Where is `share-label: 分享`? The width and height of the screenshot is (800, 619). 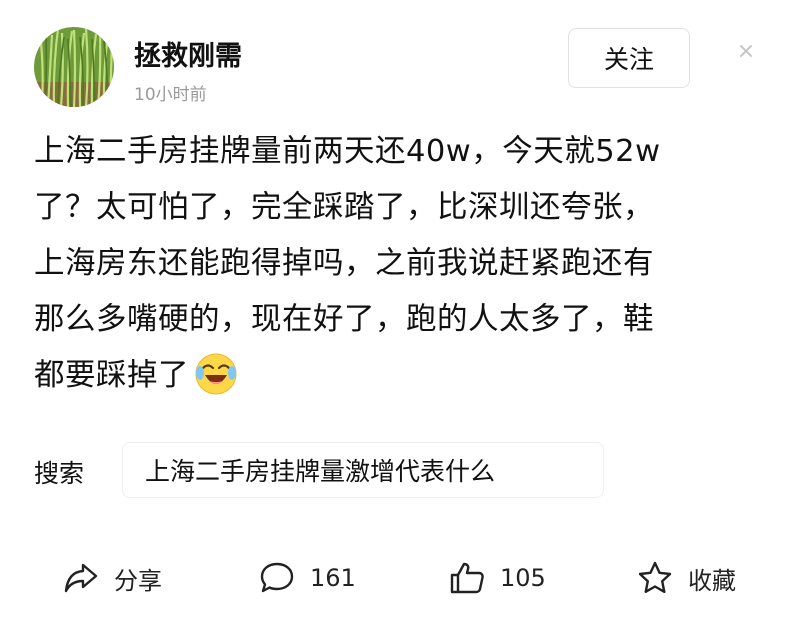 share-label: 分享 is located at coordinates (138, 580).